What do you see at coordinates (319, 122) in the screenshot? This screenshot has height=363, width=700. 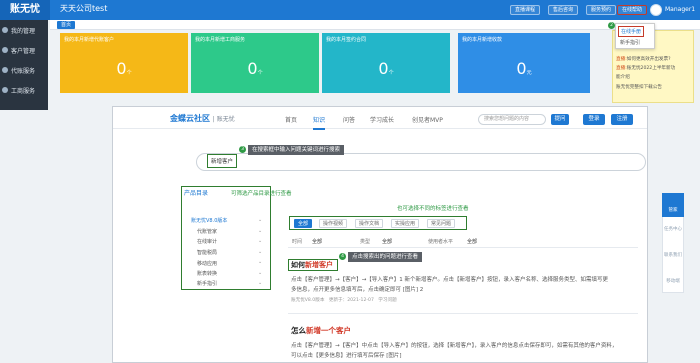 I see `nav-knowledge: 知识` at bounding box center [319, 122].